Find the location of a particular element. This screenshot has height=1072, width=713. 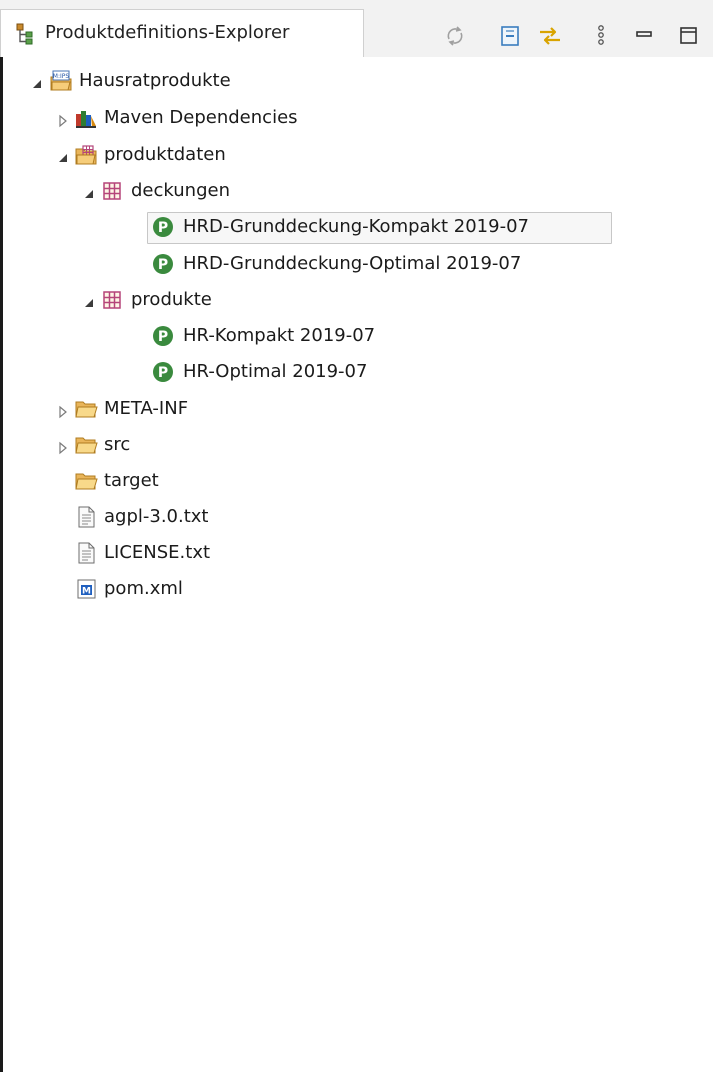

tree-item-label: produktdaten is located at coordinates (165, 154).